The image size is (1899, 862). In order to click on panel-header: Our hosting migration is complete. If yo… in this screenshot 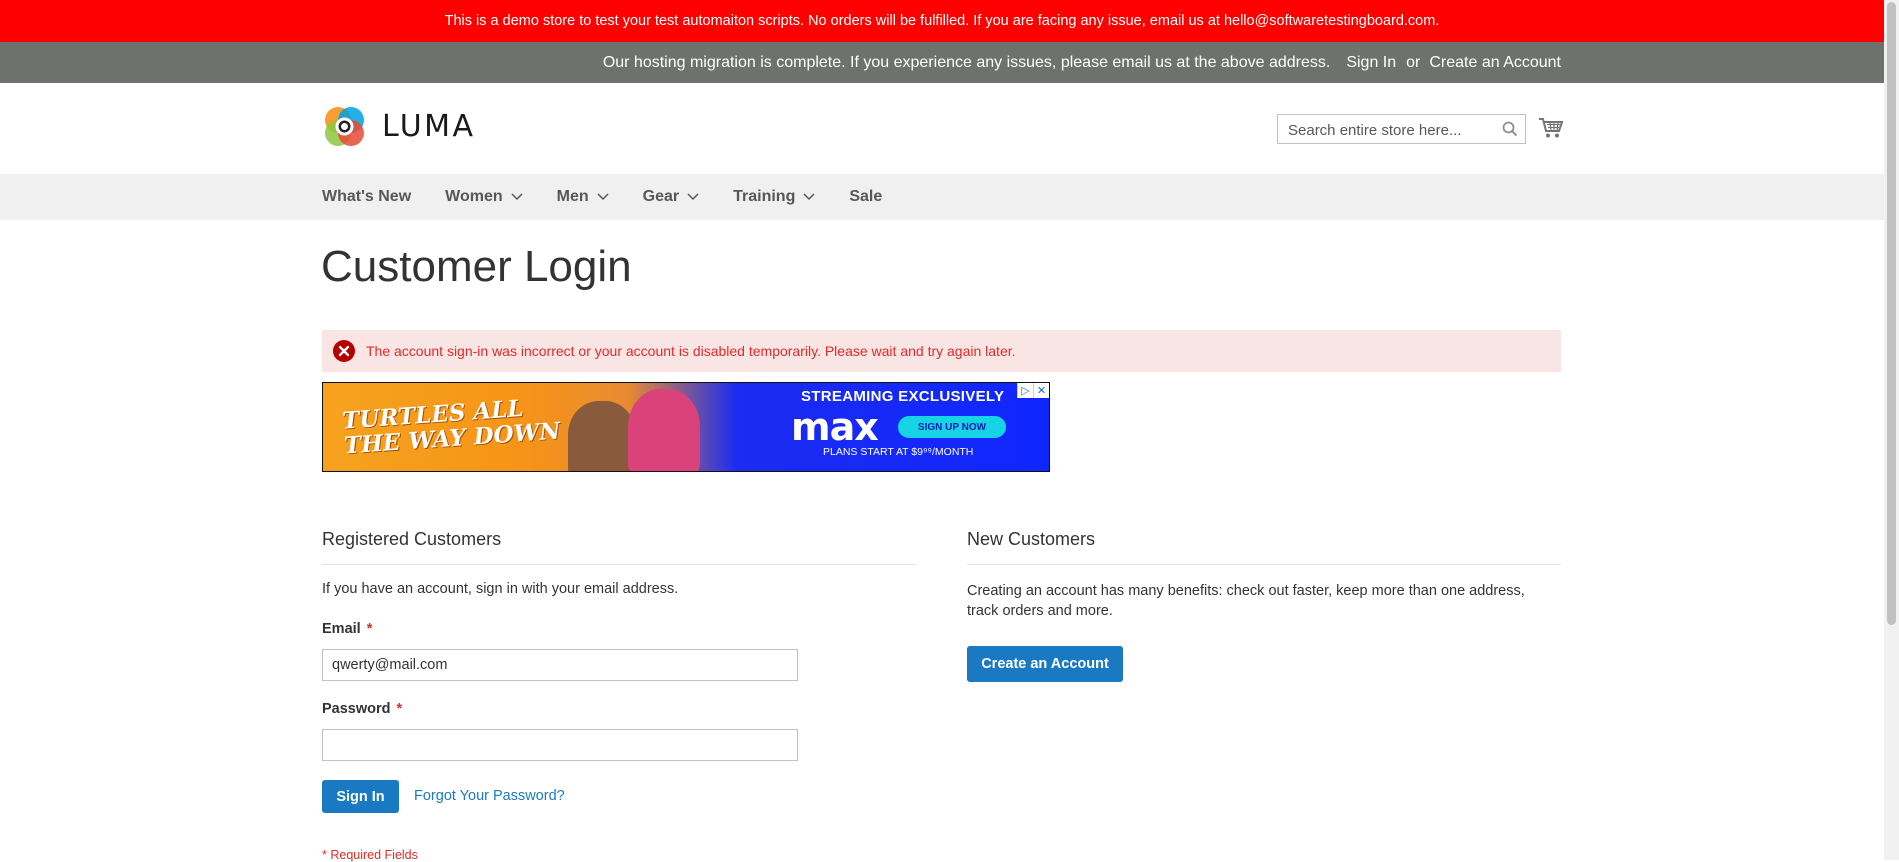, I will do `click(942, 62)`.